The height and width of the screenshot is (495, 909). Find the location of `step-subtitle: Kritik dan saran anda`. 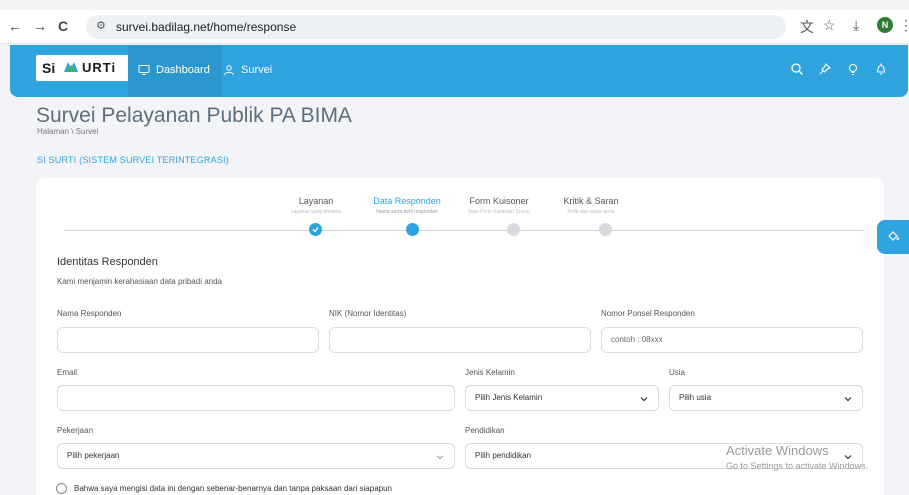

step-subtitle: Kritik dan saran anda is located at coordinates (591, 212).